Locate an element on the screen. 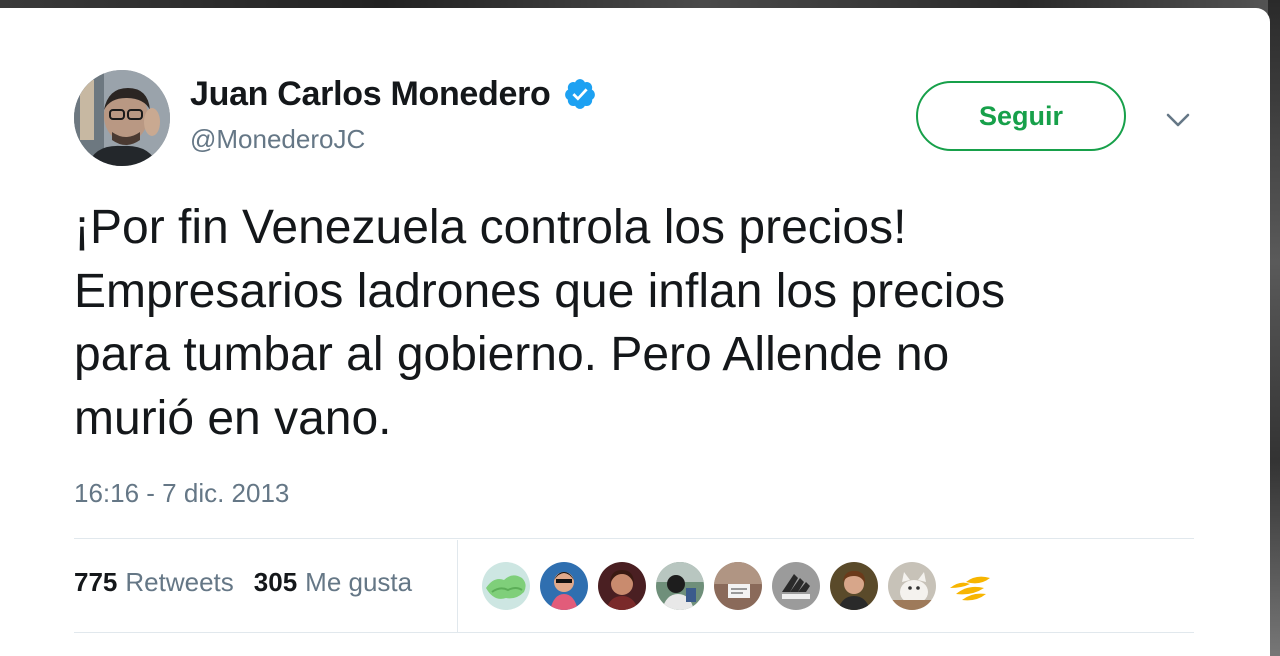  retweets-count: 775 is located at coordinates (96, 582).